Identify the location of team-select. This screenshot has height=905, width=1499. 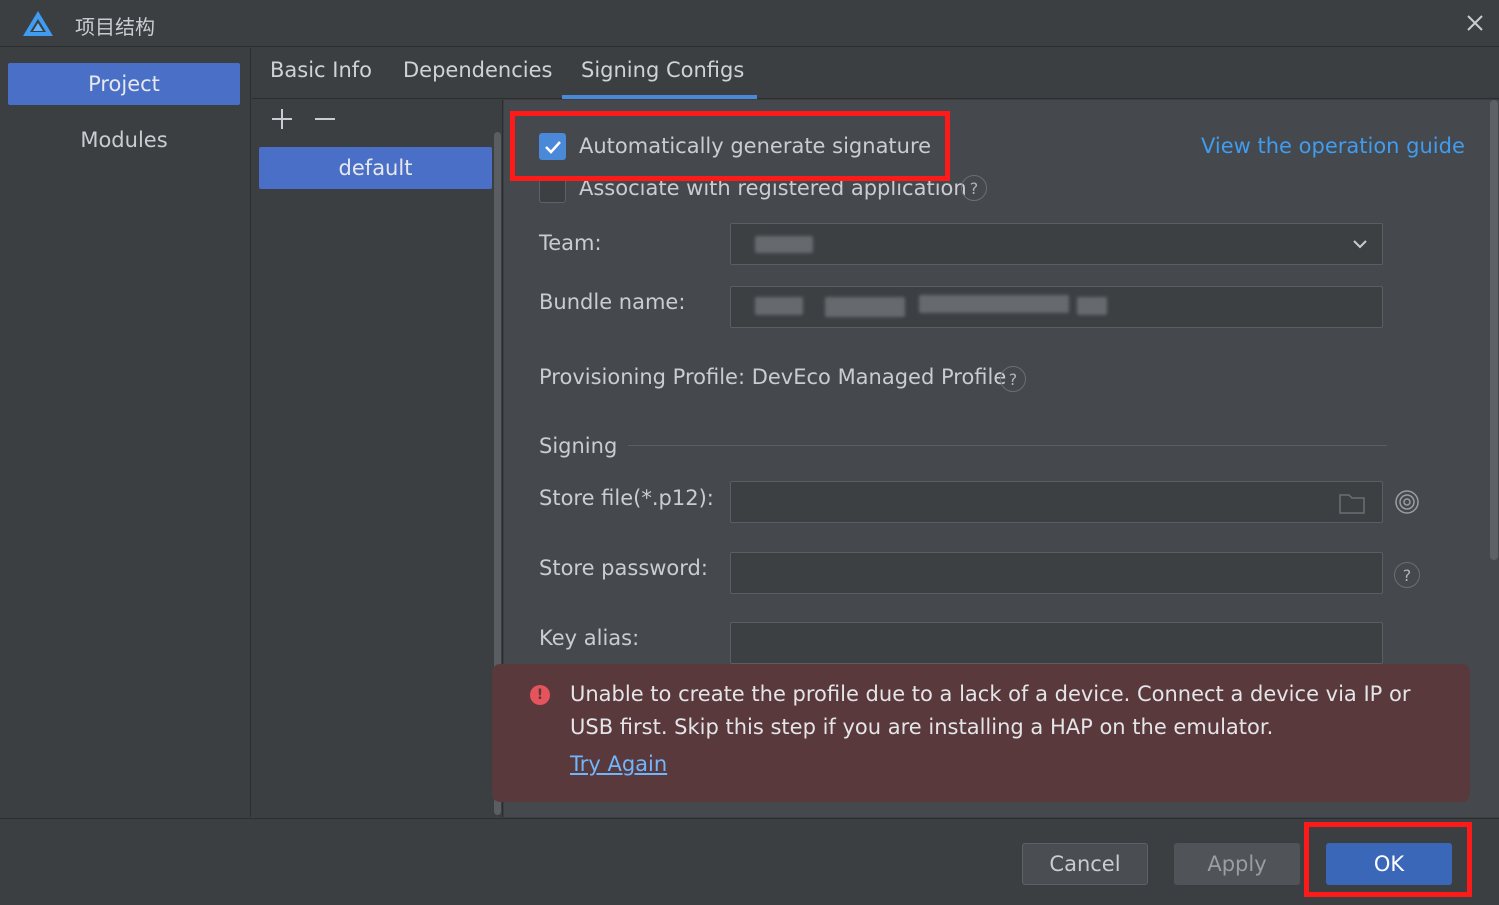
(1056, 244).